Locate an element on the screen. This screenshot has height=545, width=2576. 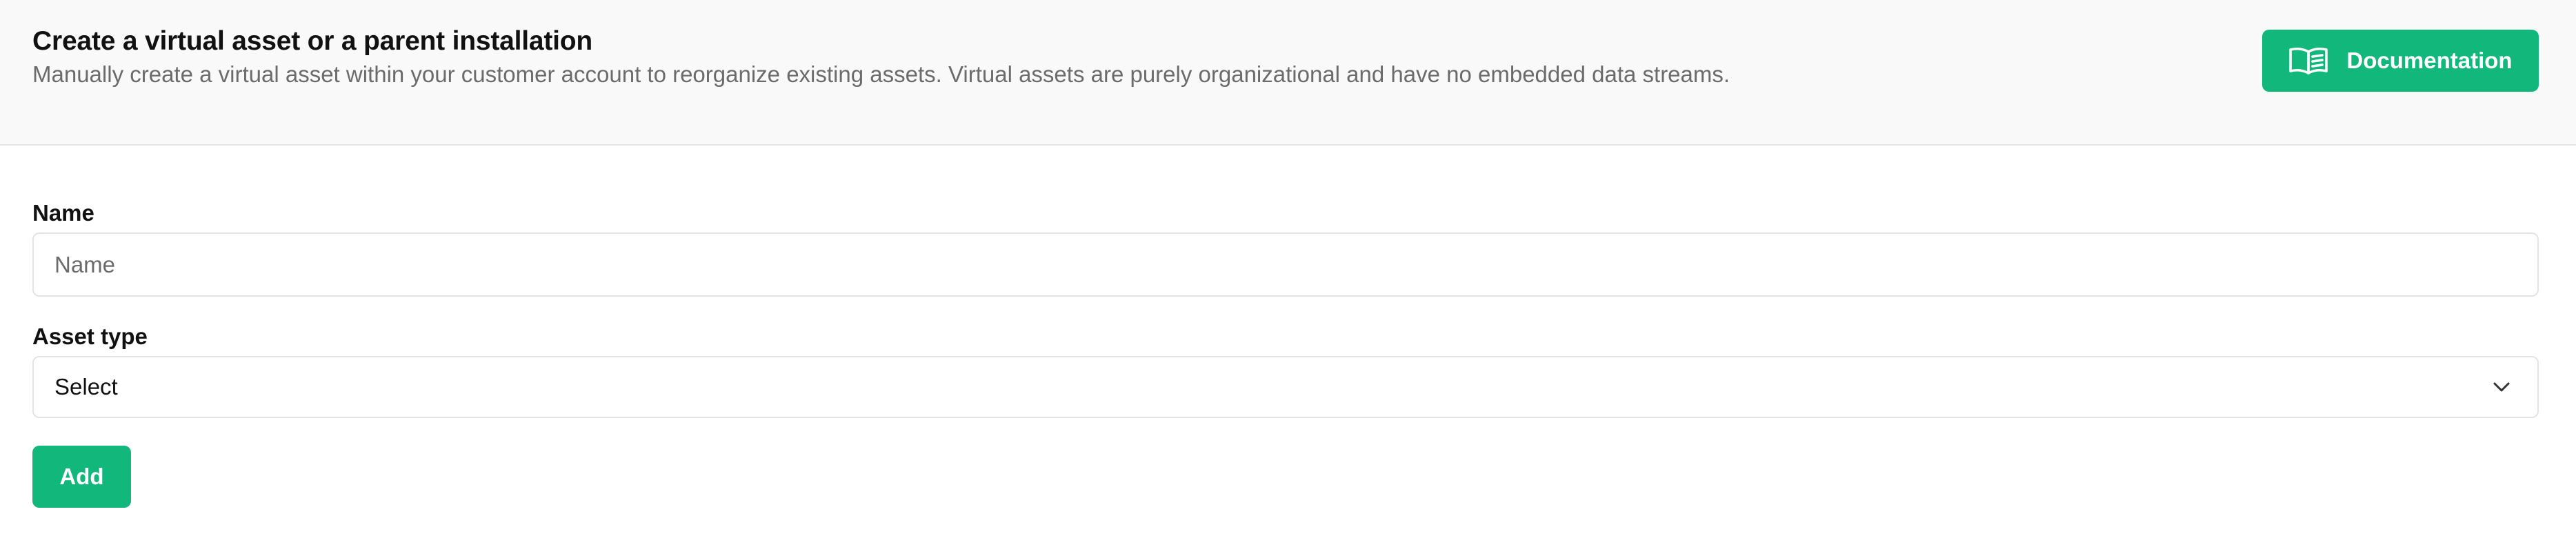
name-input is located at coordinates (1285, 264).